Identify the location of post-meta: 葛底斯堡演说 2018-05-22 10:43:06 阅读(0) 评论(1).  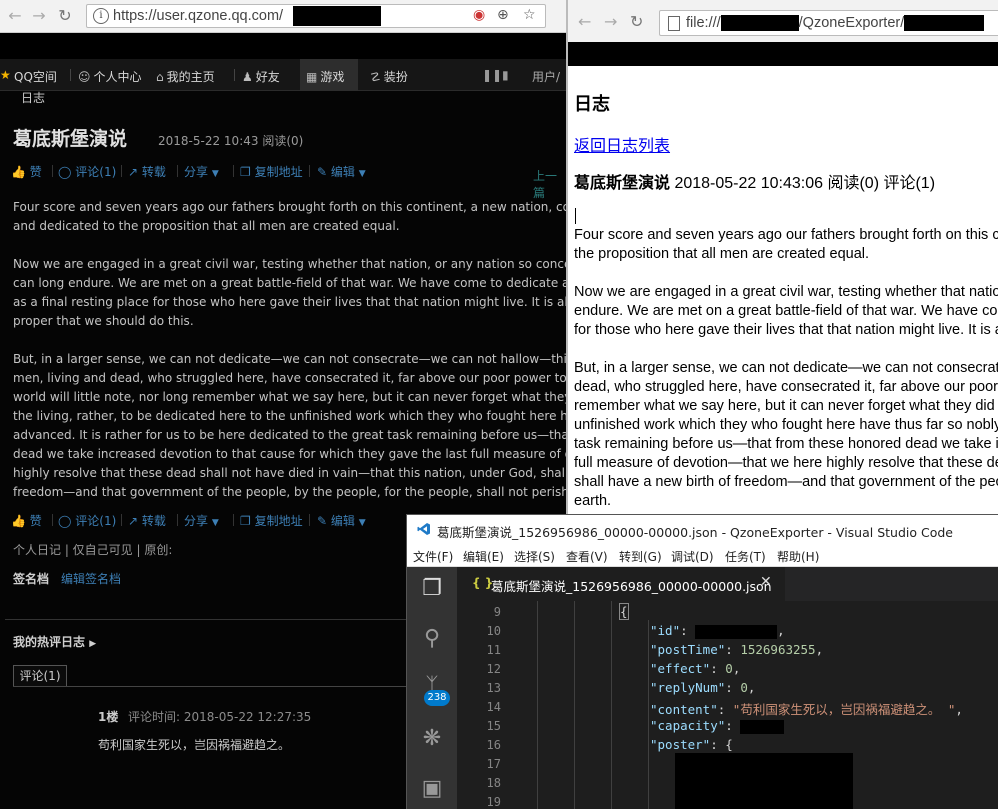
(755, 183).